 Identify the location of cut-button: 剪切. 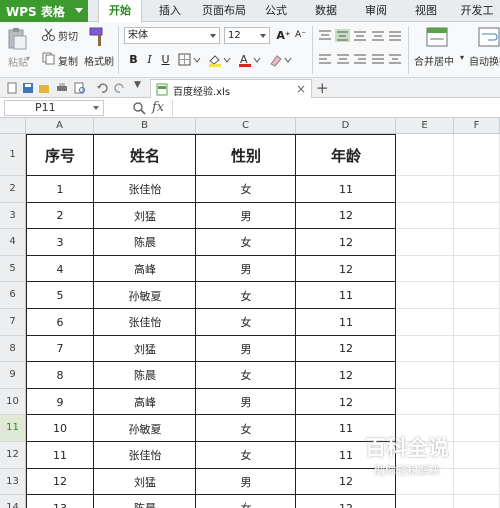
(68, 35).